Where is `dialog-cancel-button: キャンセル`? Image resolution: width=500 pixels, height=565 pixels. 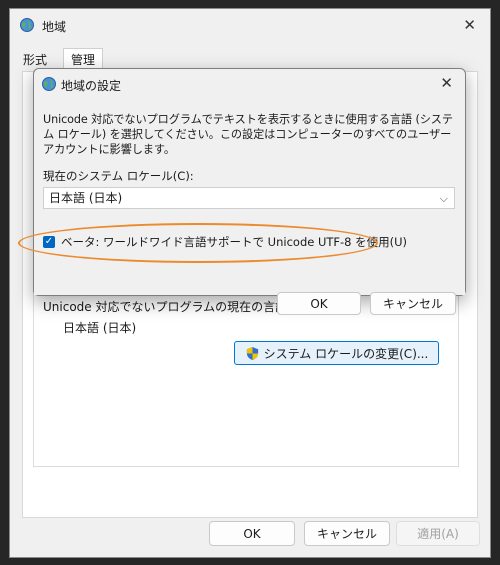
dialog-cancel-button: キャンセル is located at coordinates (413, 303).